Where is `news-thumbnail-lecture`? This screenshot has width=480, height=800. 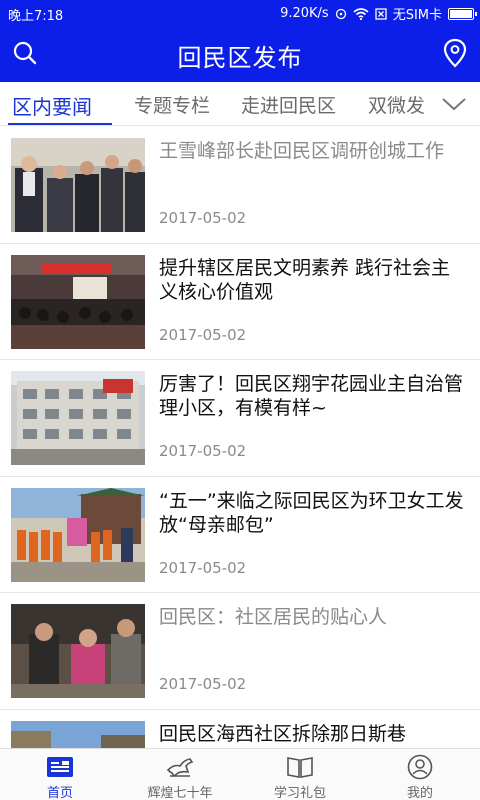
news-thumbnail-lecture is located at coordinates (78, 301).